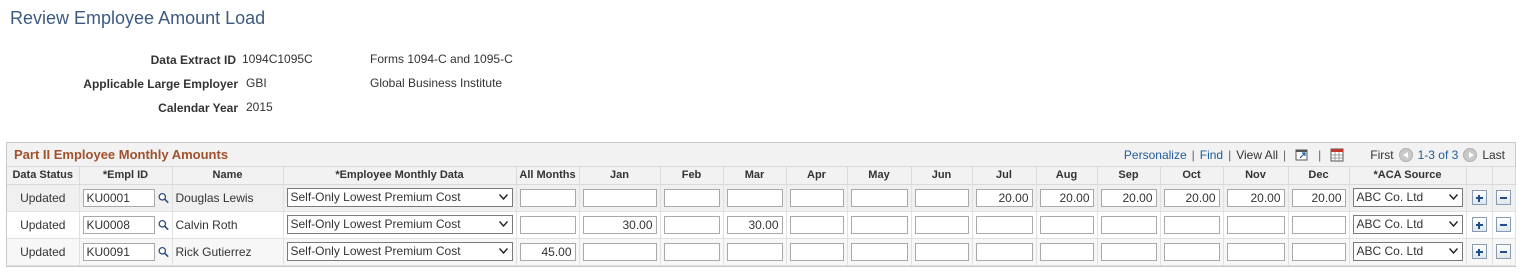 This screenshot has width=1532, height=277. I want to click on oct-cell, so click(1192, 198).